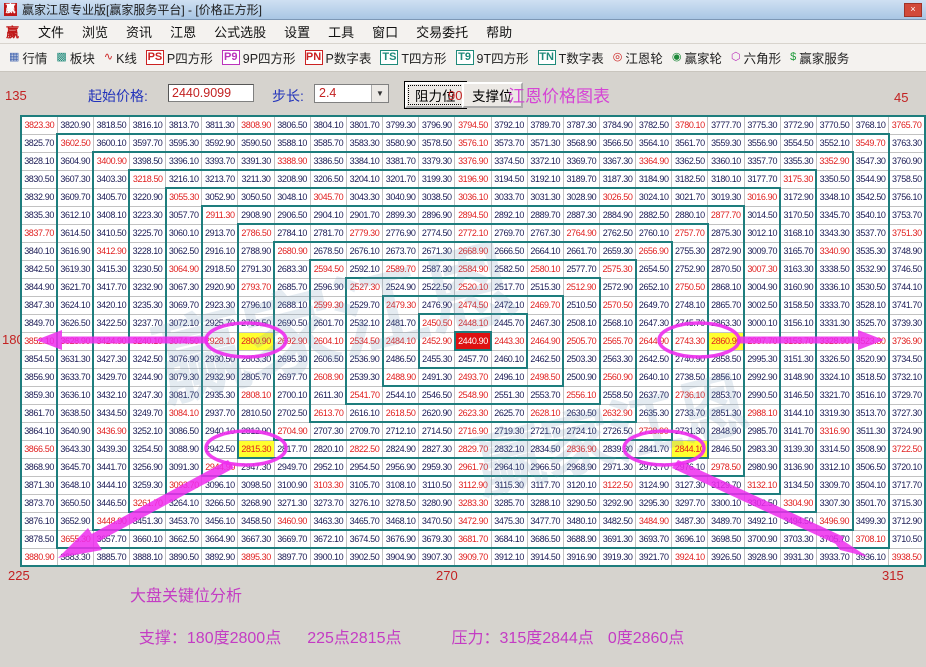 This screenshot has width=926, height=667. What do you see at coordinates (219, 341) in the screenshot?
I see `grid-cell: 2928.10` at bounding box center [219, 341].